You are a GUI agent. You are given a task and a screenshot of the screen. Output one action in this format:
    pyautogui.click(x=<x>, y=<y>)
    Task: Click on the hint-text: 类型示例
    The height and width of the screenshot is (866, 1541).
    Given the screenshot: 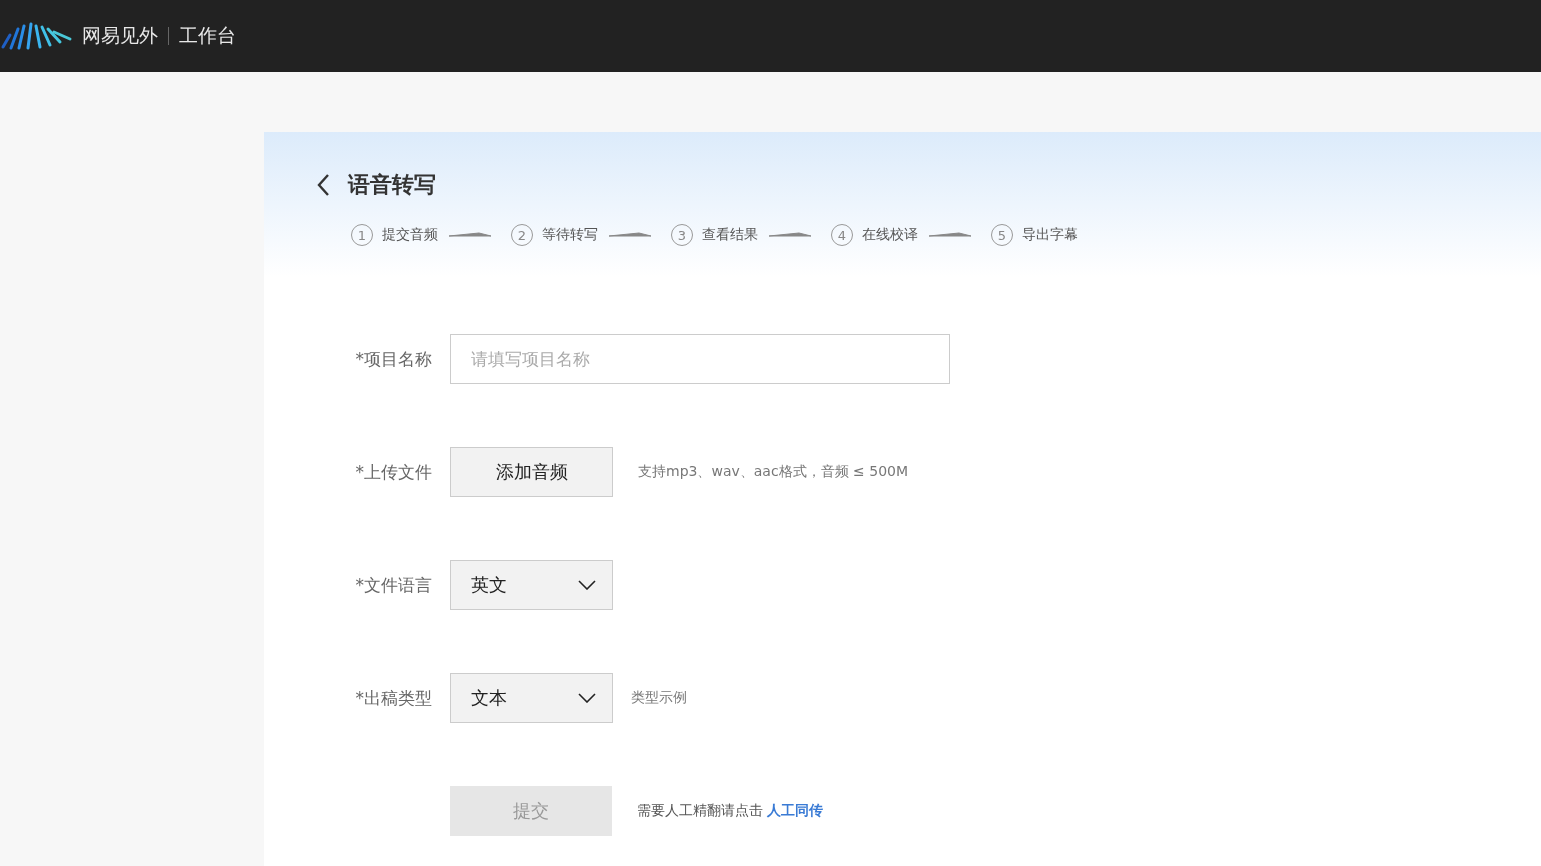 What is the action you would take?
    pyautogui.click(x=659, y=698)
    